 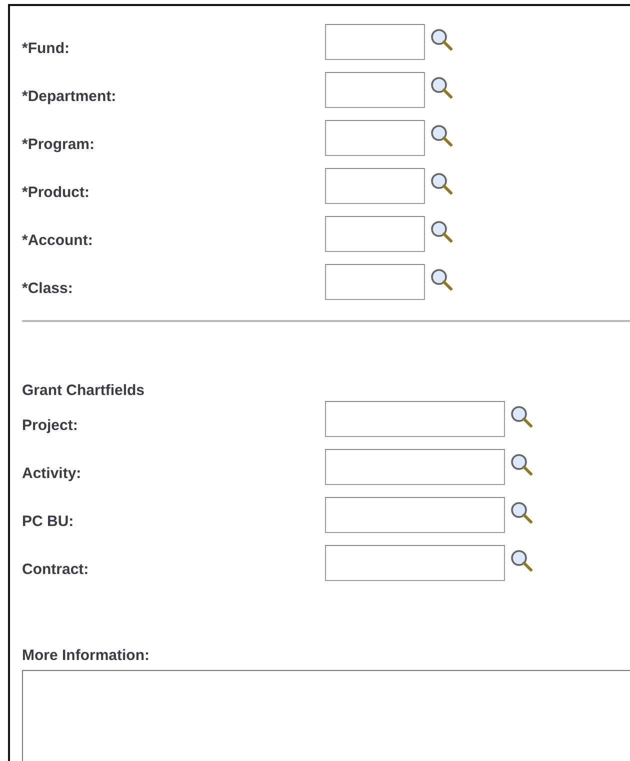 What do you see at coordinates (48, 521) in the screenshot?
I see `field-label: PC BU:` at bounding box center [48, 521].